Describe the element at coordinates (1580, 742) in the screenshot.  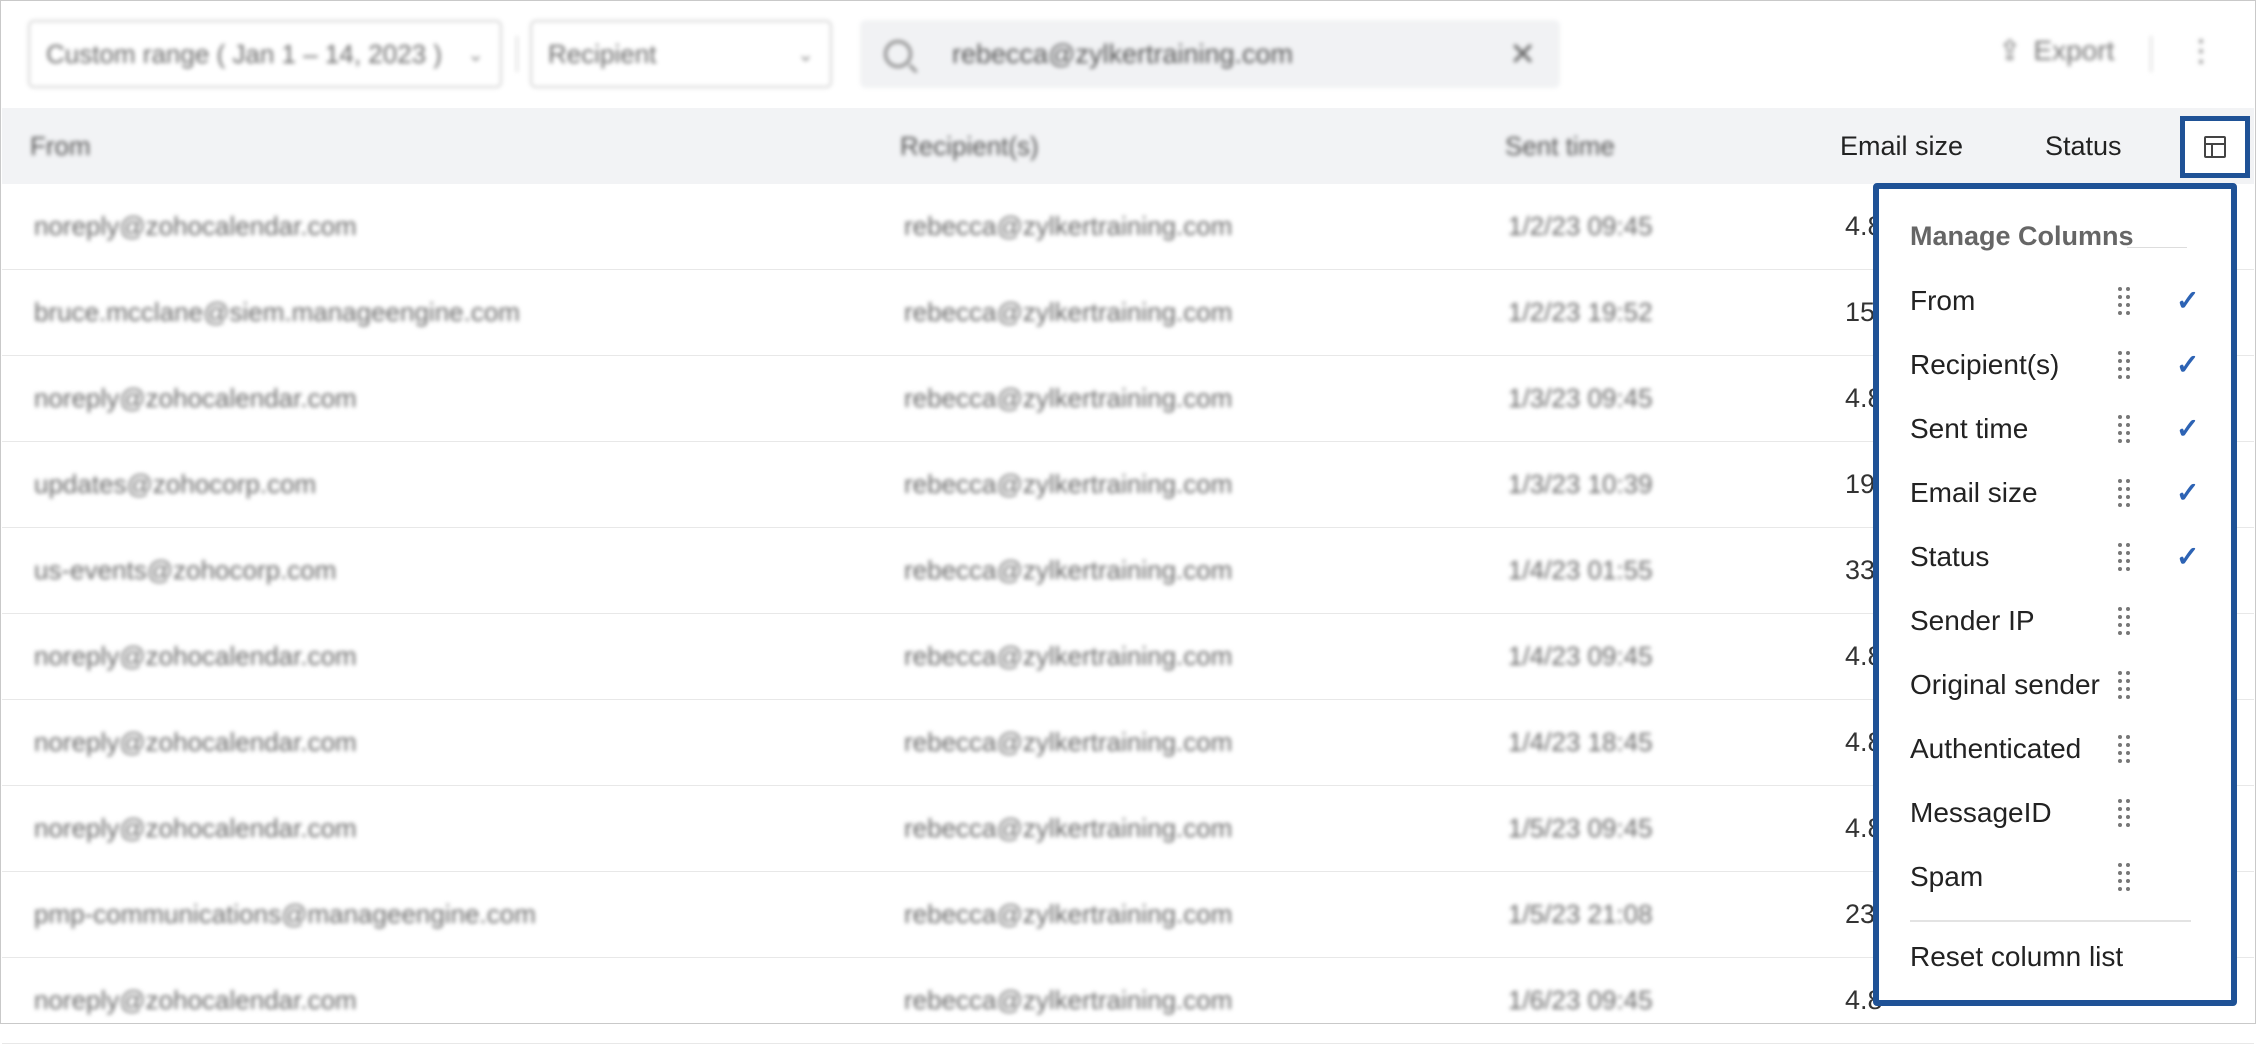
I see `cell-sent-time: 1/4/23 18:45` at that location.